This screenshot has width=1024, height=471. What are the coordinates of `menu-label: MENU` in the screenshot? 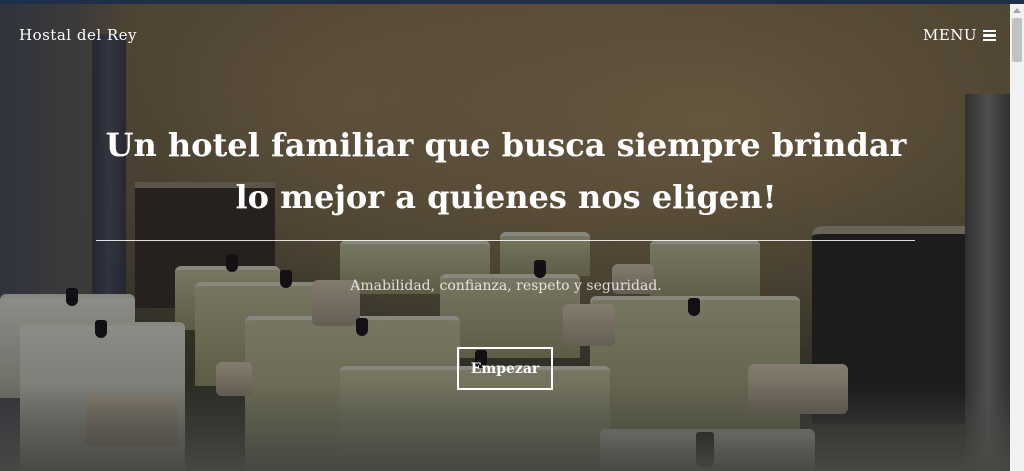 It's located at (950, 35).